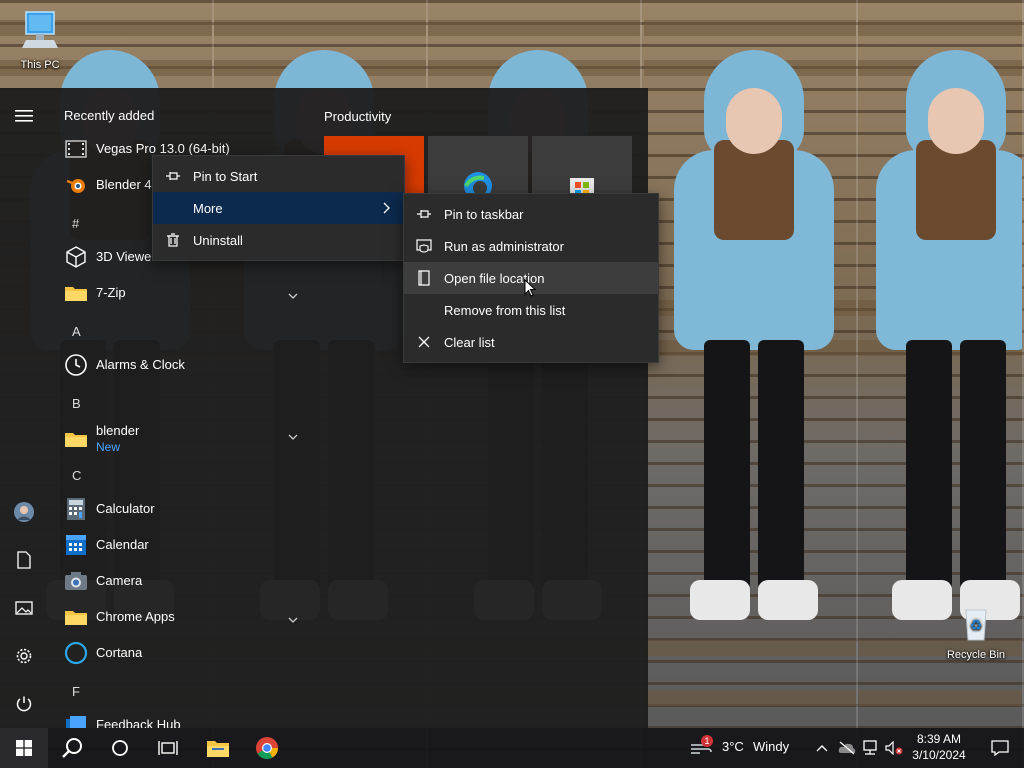 This screenshot has width=1024, height=768. Describe the element at coordinates (358, 116) in the screenshot. I see `tile-group-title: Productivity` at that location.